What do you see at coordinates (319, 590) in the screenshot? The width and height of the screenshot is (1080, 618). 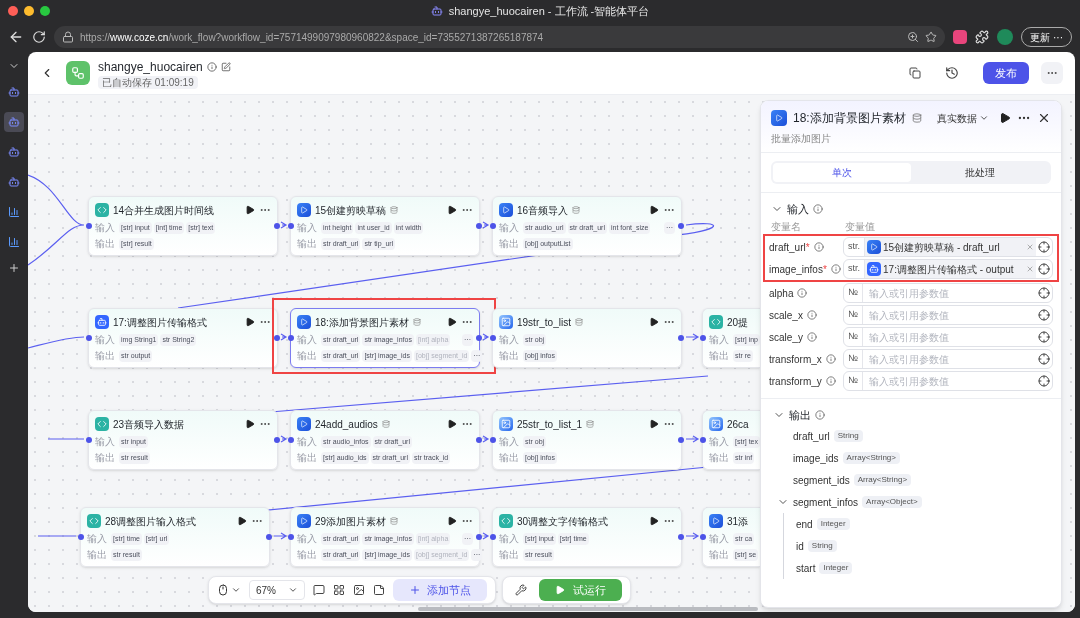 I see `comment-icon` at bounding box center [319, 590].